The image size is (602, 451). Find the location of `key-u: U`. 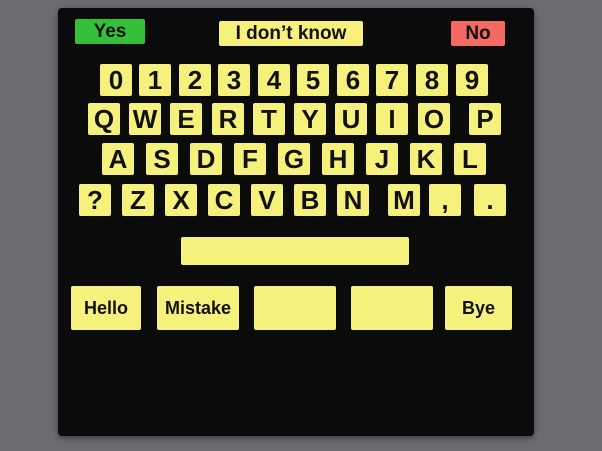

key-u: U is located at coordinates (351, 119).